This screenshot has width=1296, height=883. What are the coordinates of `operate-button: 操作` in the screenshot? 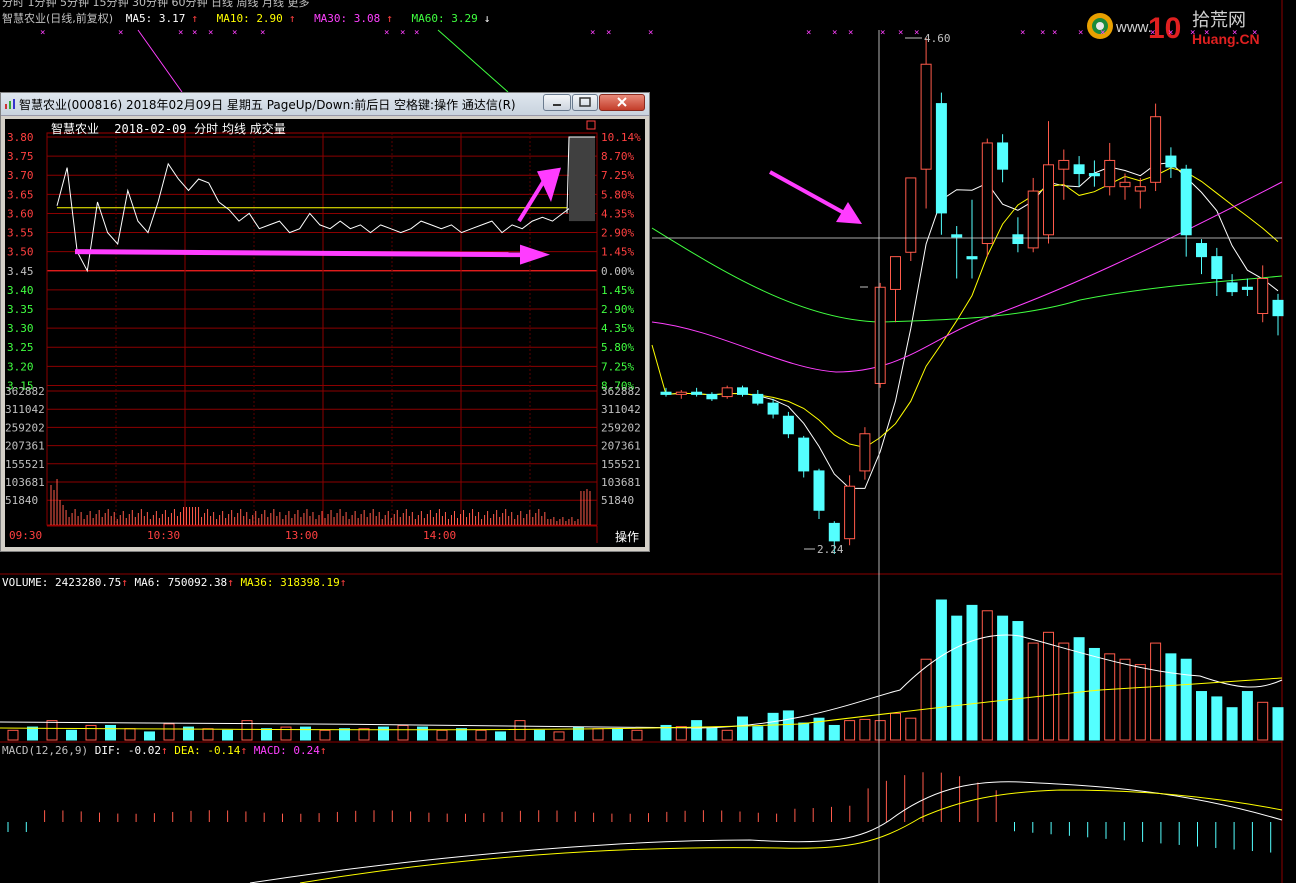 It's located at (627, 536).